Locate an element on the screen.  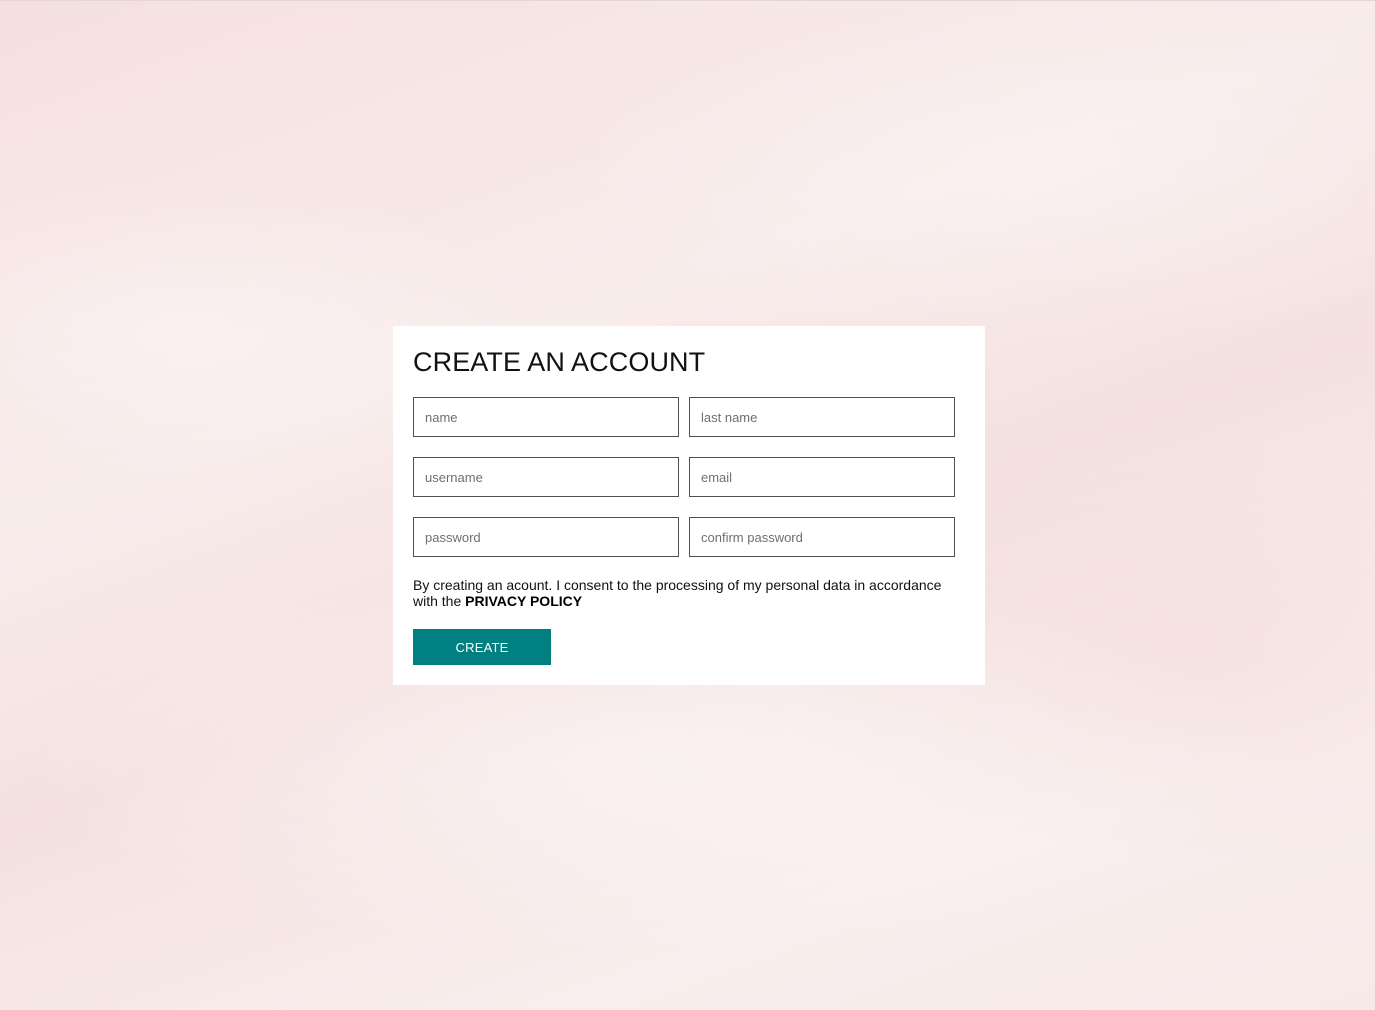
username-input is located at coordinates (546, 477).